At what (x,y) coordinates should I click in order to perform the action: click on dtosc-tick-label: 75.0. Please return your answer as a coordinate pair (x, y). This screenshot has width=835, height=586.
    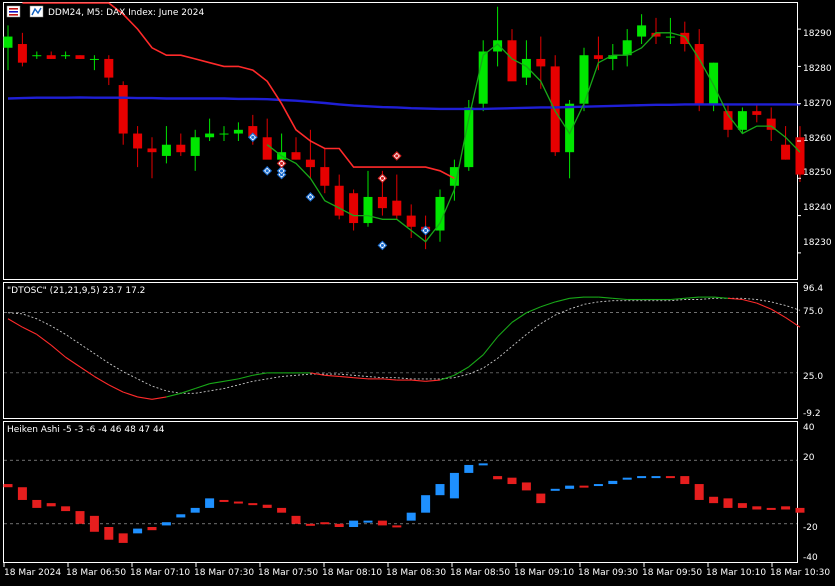
    Looking at the image, I should click on (813, 312).